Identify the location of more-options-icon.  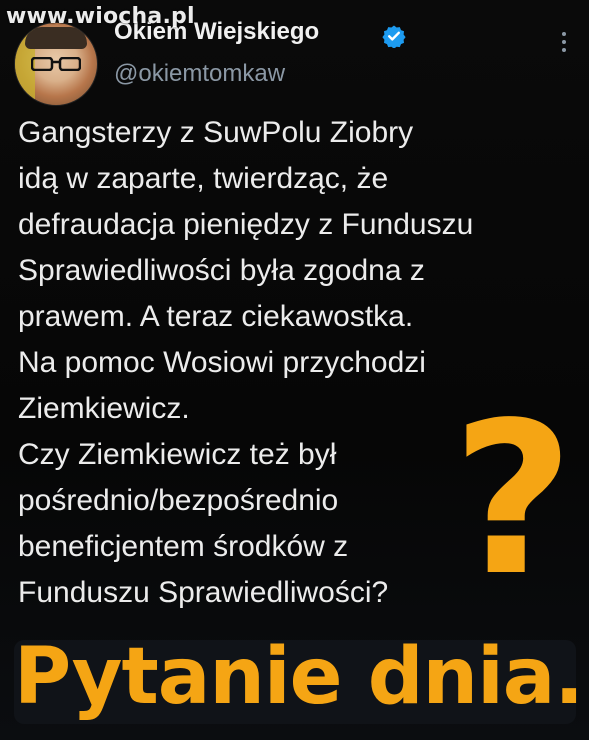
(564, 42).